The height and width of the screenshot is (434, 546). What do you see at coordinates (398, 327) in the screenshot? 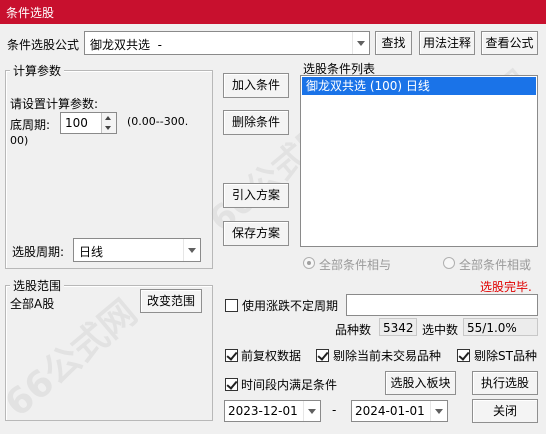
I see `count-value: 5342` at bounding box center [398, 327].